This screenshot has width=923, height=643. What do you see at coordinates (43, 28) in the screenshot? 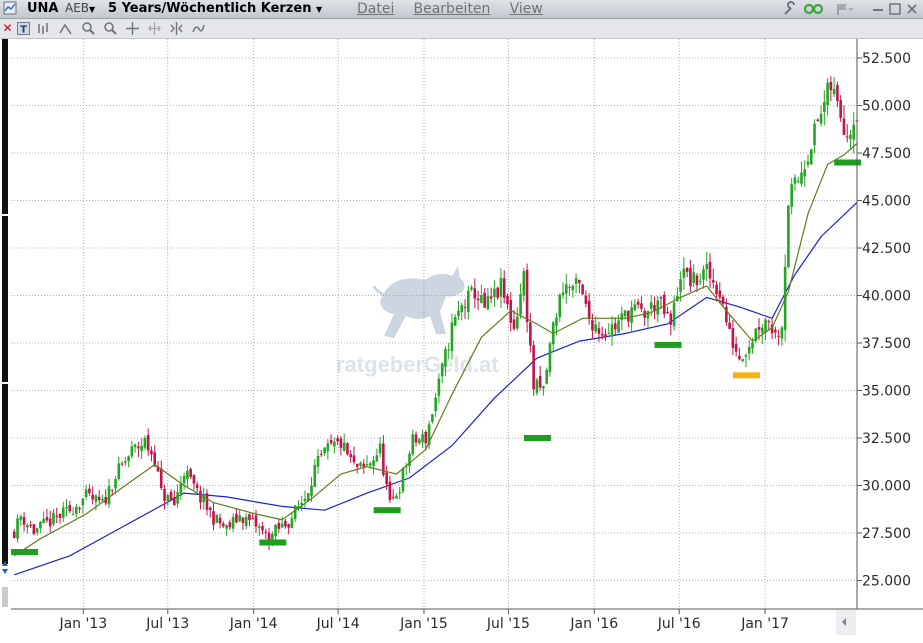
I see `bar-chart-tool-icon` at bounding box center [43, 28].